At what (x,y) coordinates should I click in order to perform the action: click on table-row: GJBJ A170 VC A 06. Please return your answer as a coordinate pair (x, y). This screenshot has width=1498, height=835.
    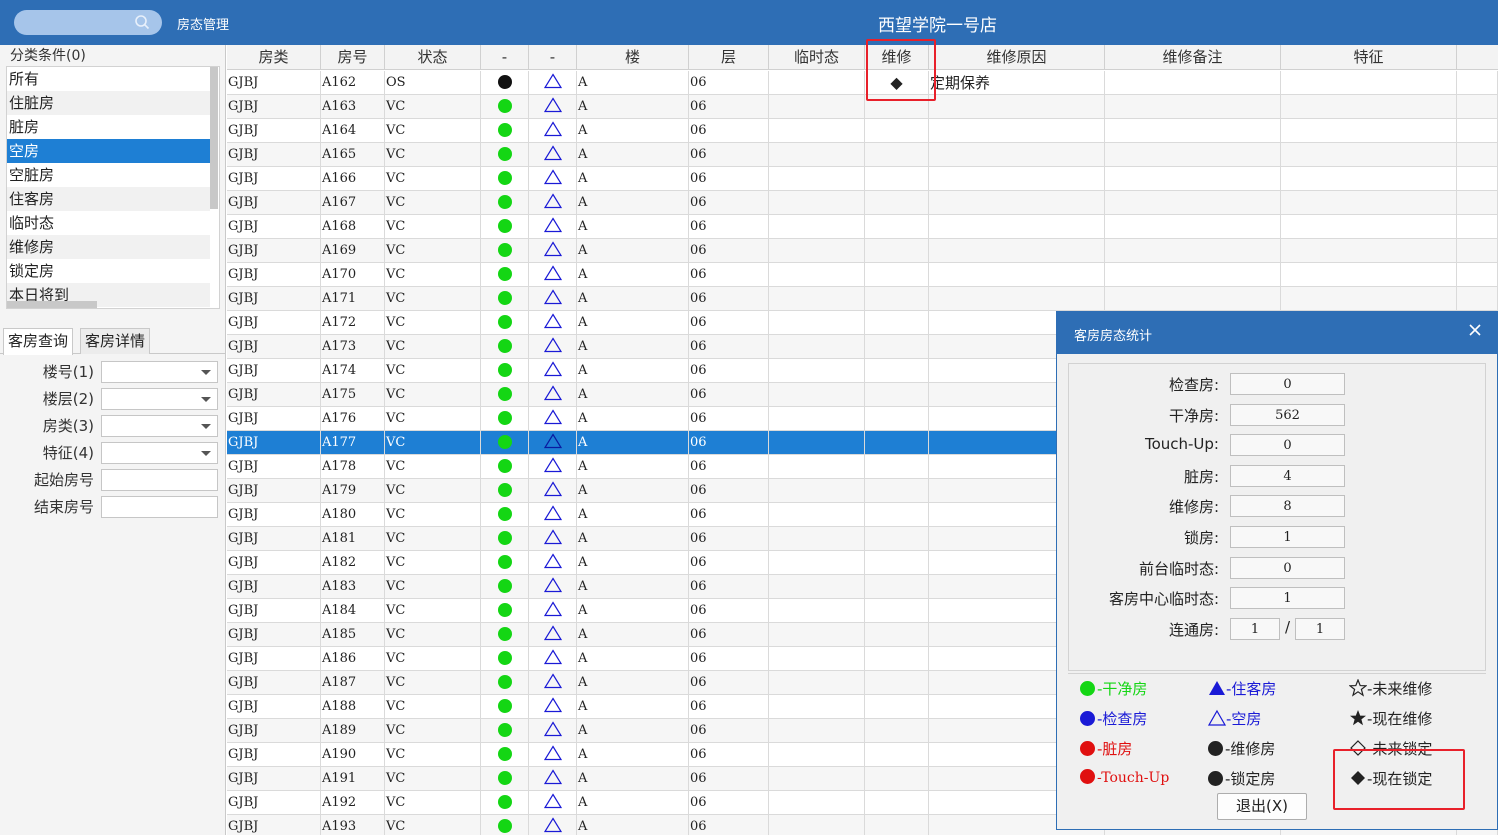
    Looking at the image, I should click on (862, 275).